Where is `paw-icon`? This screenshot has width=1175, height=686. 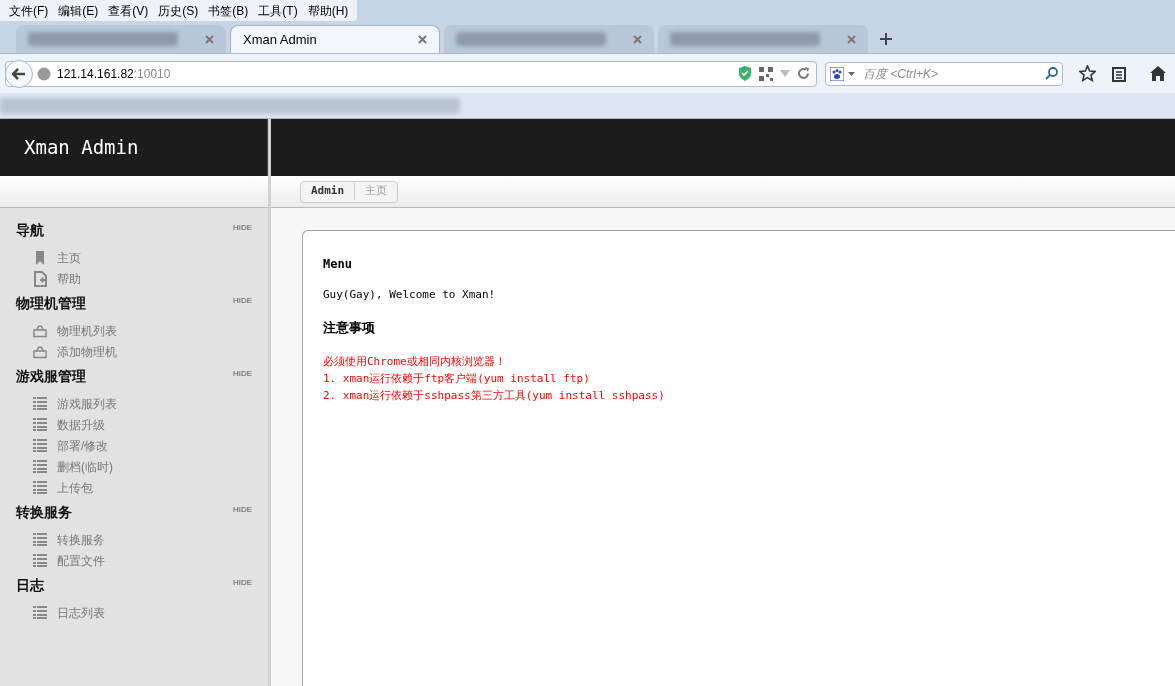 paw-icon is located at coordinates (837, 73).